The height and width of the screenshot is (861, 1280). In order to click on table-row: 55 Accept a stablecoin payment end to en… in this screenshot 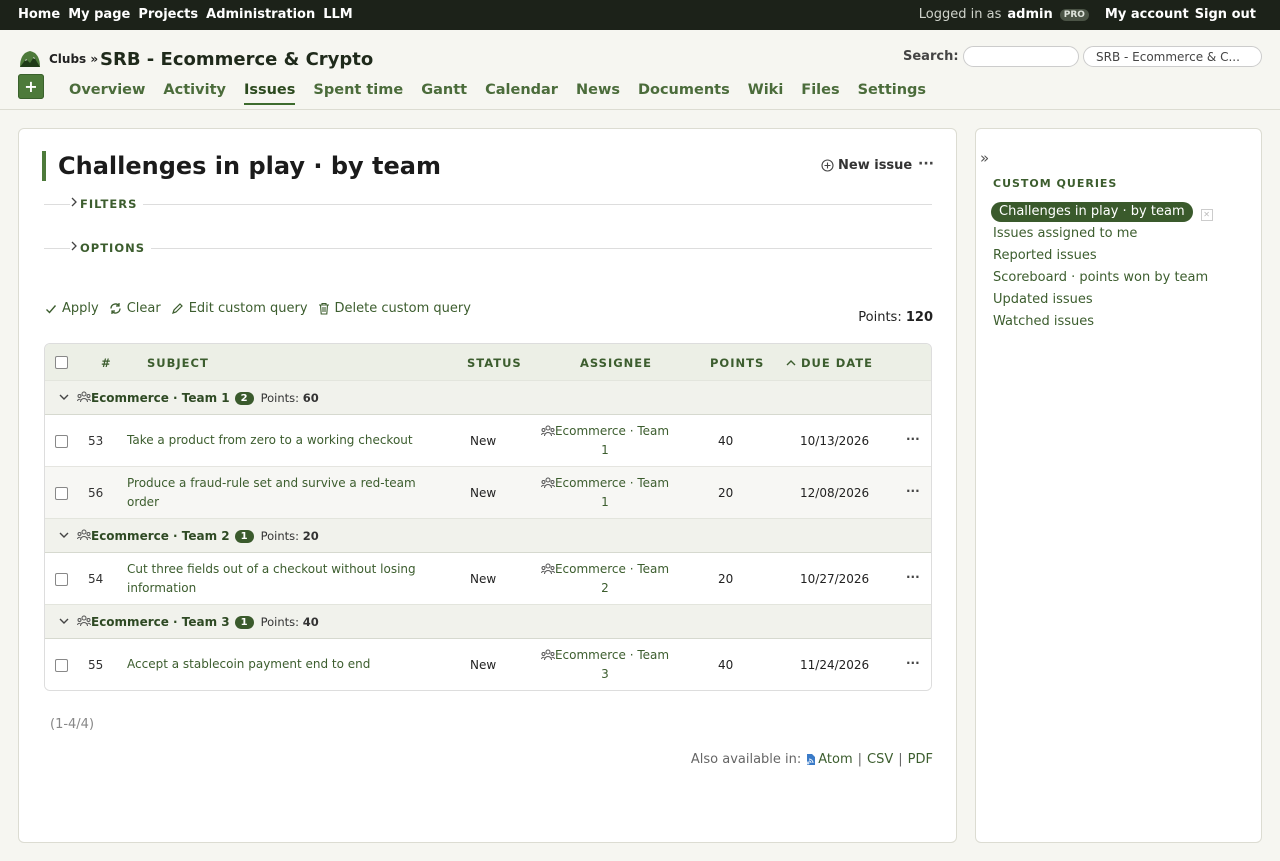, I will do `click(488, 664)`.